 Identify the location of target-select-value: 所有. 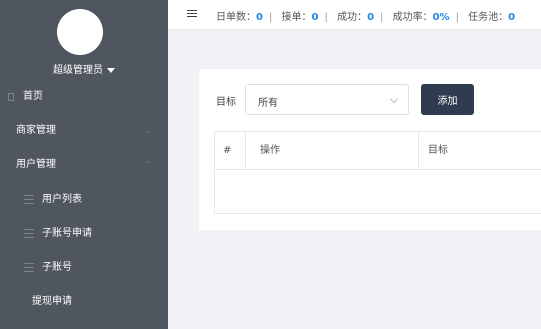
(268, 103).